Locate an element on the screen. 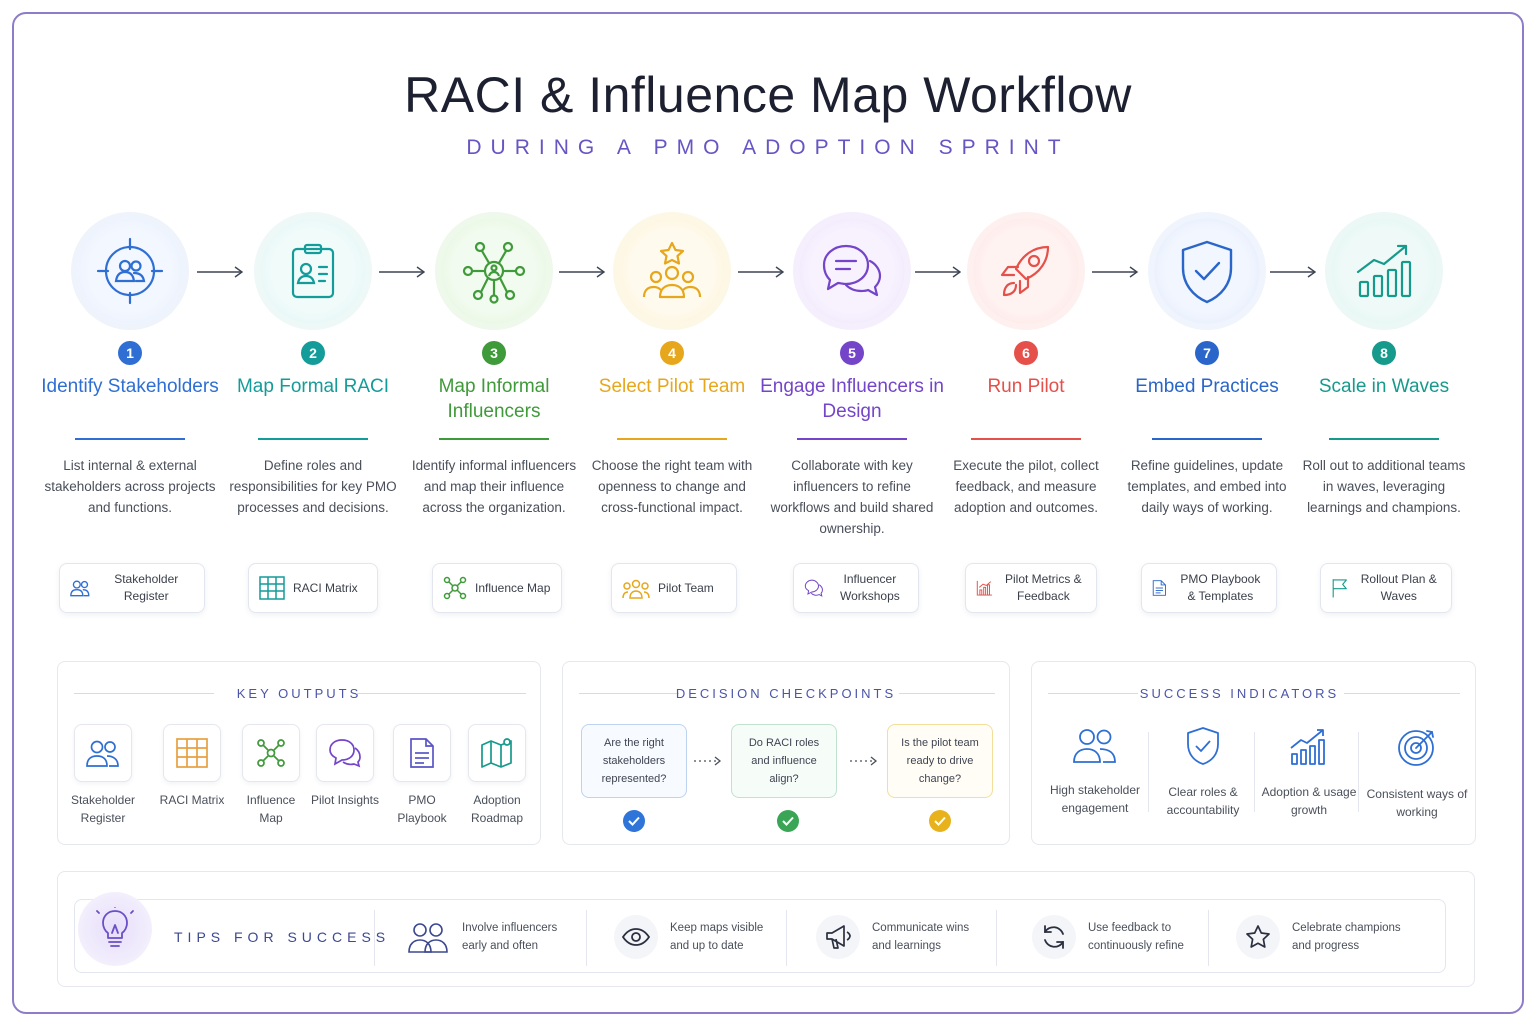 This screenshot has width=1536, height=1024. success-indicator-item: High stakeholder engagement is located at coordinates (1095, 771).